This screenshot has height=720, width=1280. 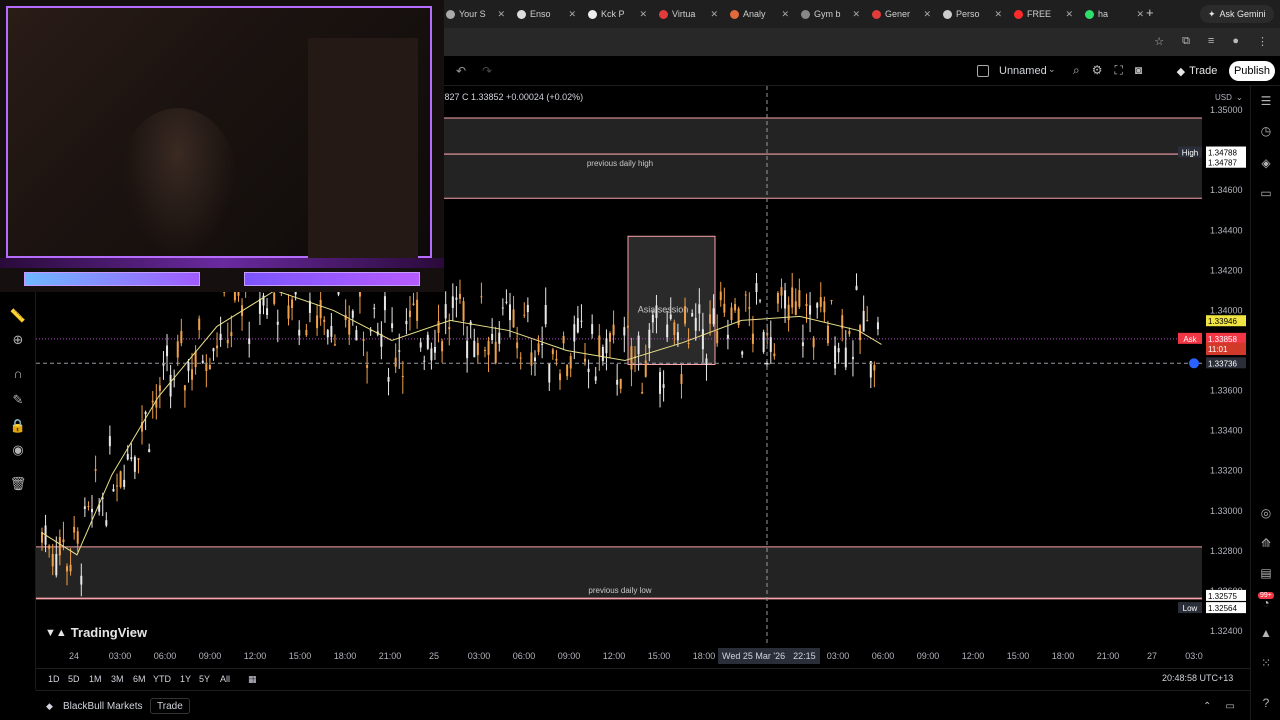 What do you see at coordinates (162, 679) in the screenshot?
I see `range-button-ytd: YTD` at bounding box center [162, 679].